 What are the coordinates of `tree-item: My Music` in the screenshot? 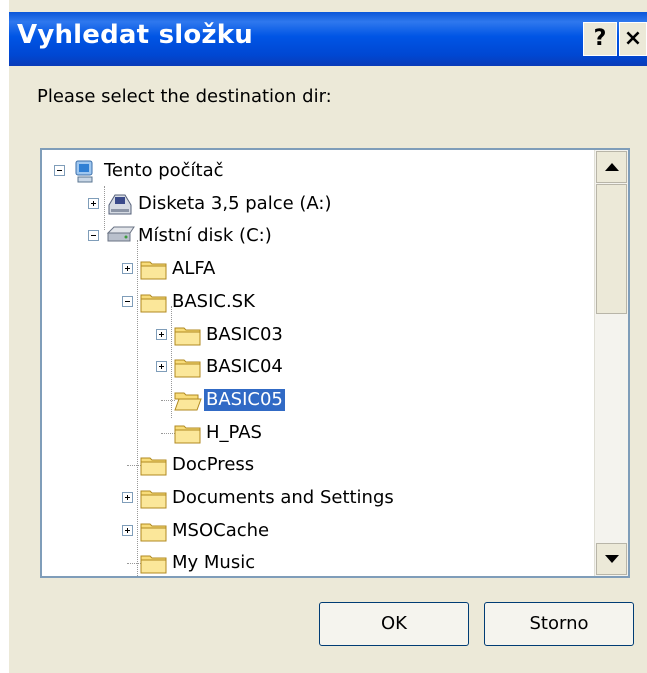 It's located at (318, 562).